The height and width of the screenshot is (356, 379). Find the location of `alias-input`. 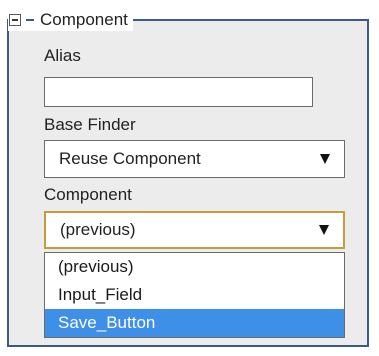

alias-input is located at coordinates (178, 92).